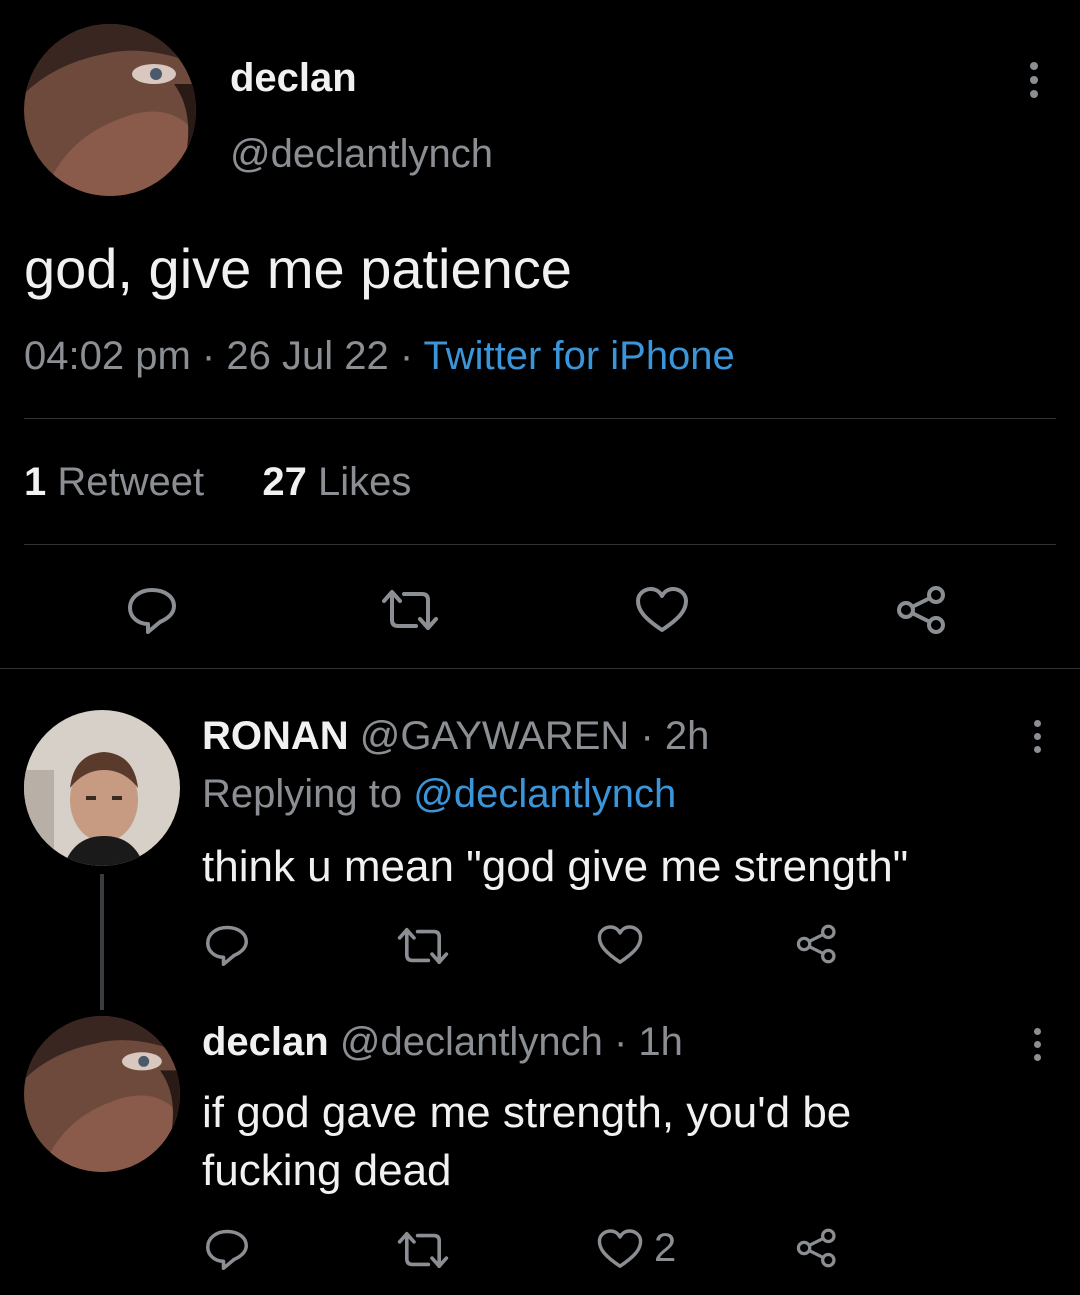  What do you see at coordinates (110, 110) in the screenshot?
I see `main-author-avatar` at bounding box center [110, 110].